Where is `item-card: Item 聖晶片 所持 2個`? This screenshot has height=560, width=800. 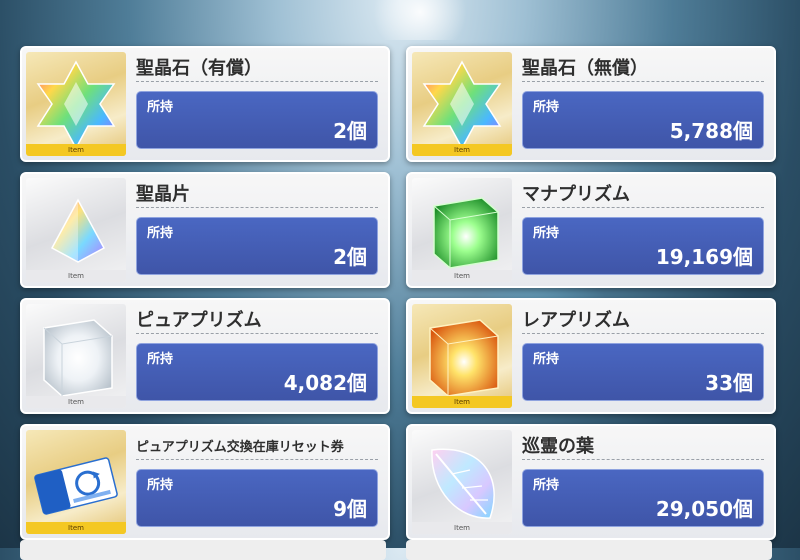
item-card: Item 聖晶片 所持 2個 is located at coordinates (205, 230).